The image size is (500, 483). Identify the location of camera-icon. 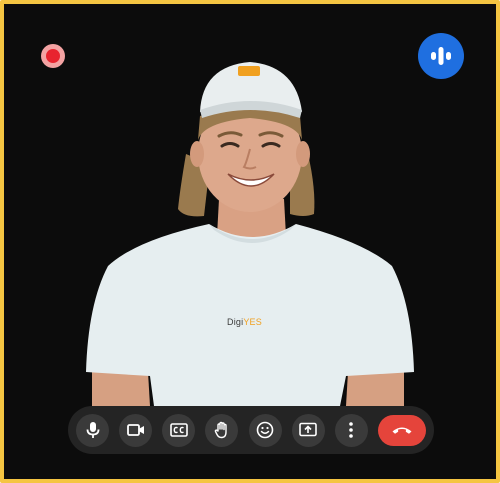
(135, 430).